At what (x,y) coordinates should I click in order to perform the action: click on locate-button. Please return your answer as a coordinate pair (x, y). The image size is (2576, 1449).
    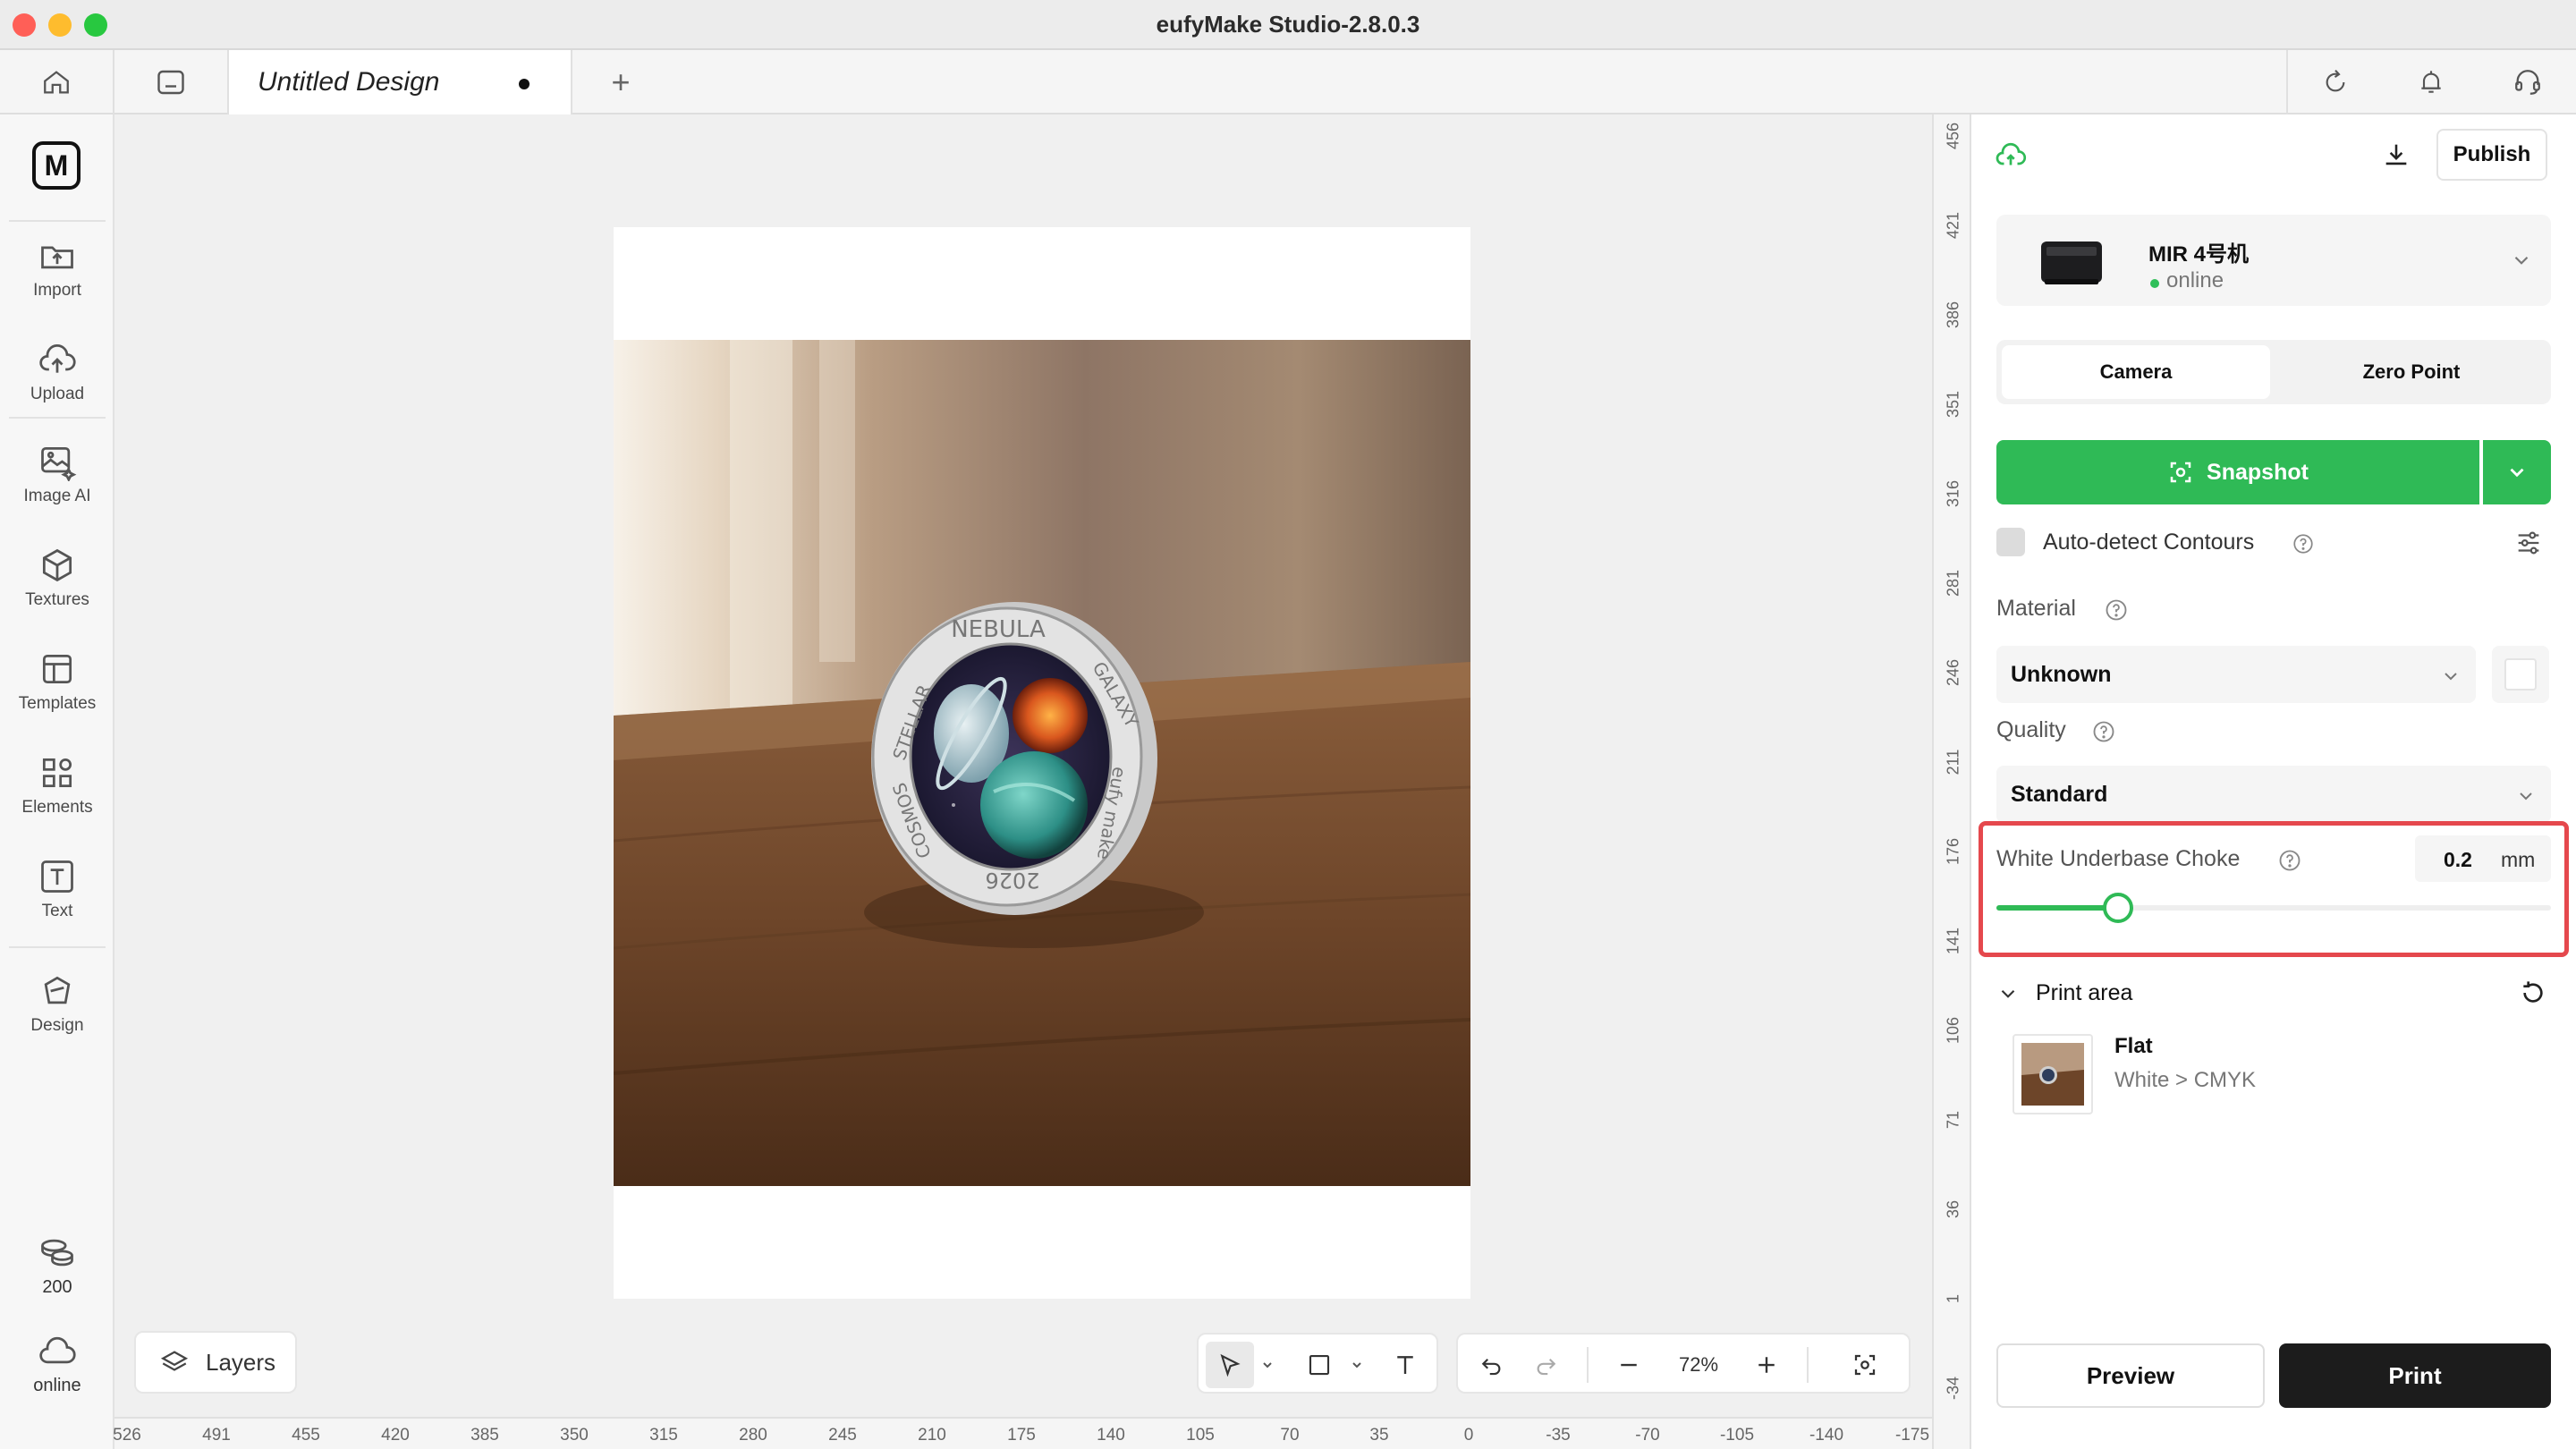
    Looking at the image, I should click on (1865, 1365).